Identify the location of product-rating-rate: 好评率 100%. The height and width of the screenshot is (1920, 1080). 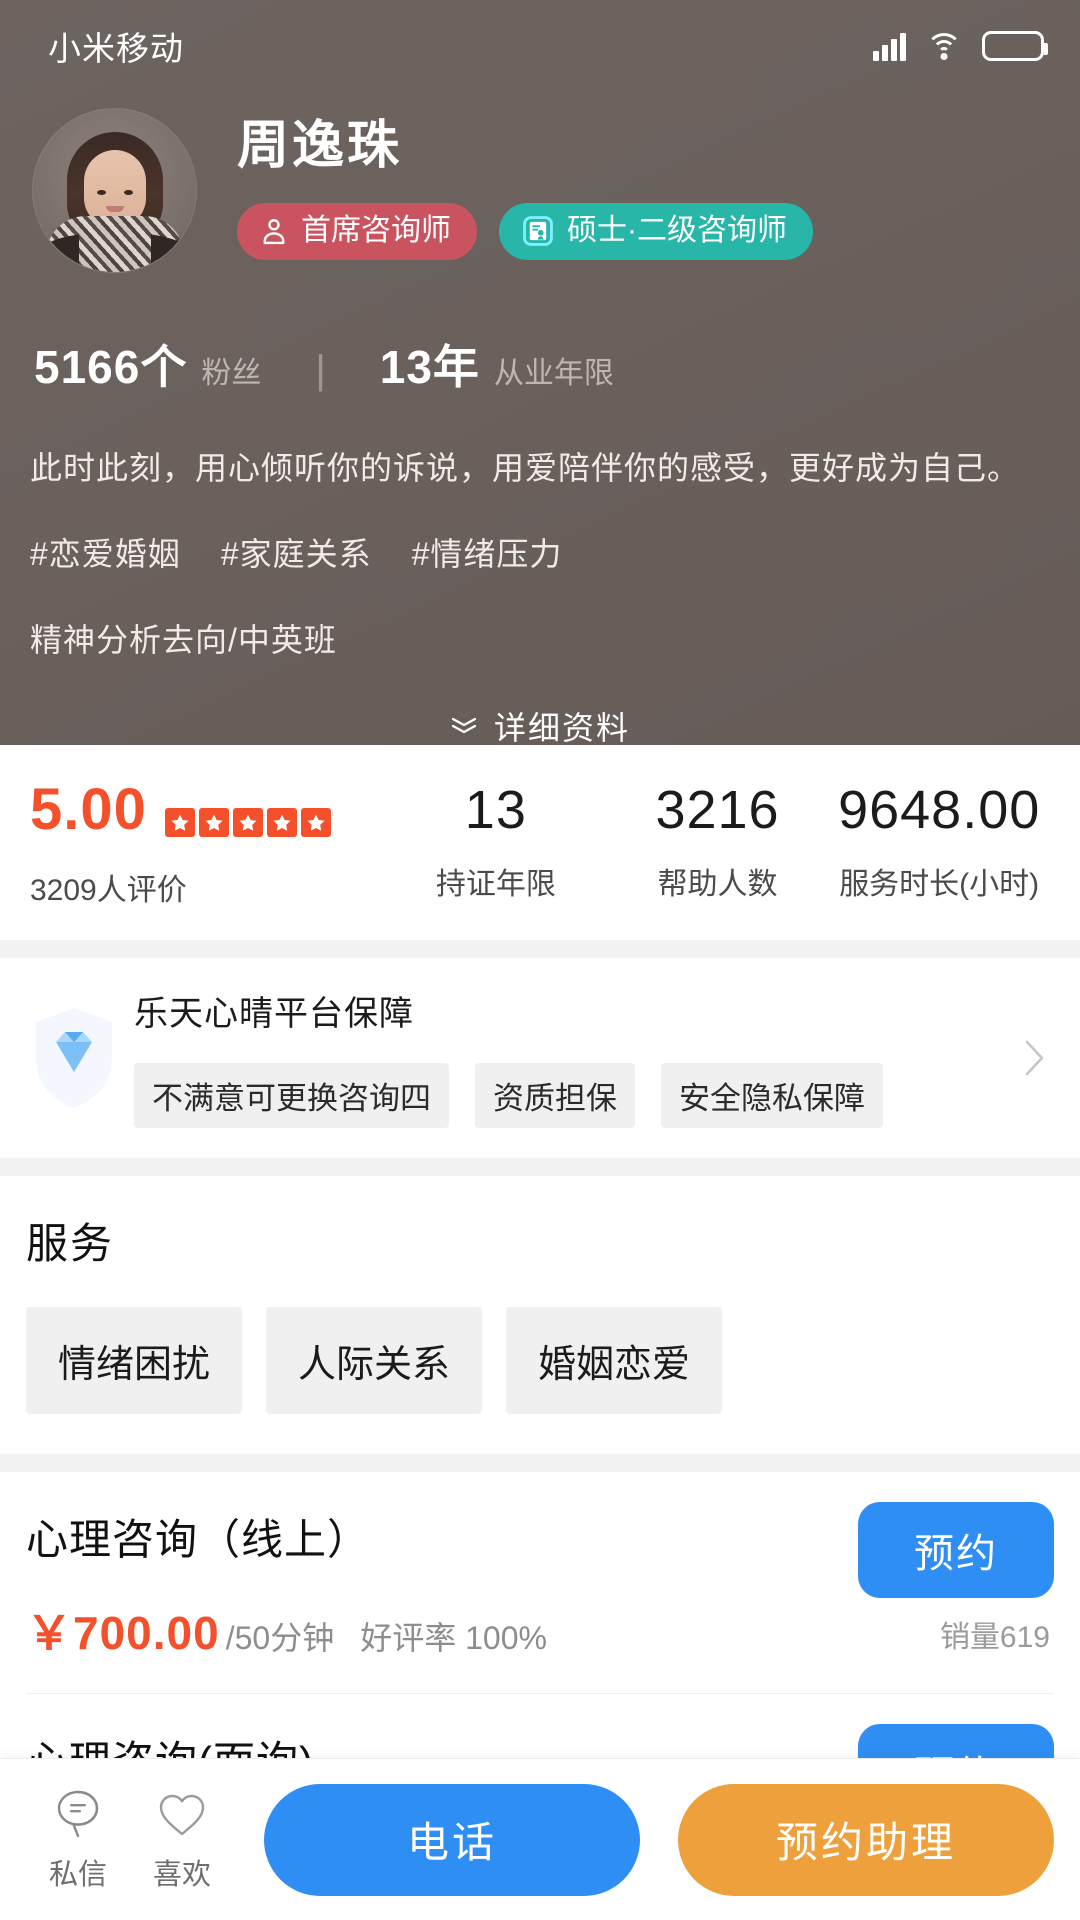
(453, 1638).